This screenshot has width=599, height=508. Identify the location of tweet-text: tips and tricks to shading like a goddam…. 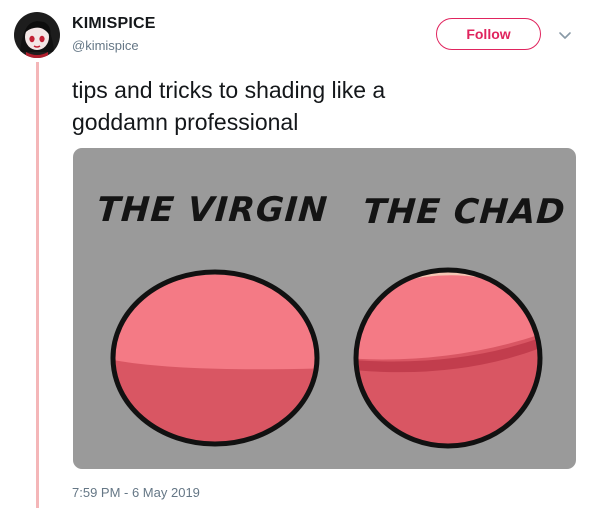
(322, 106).